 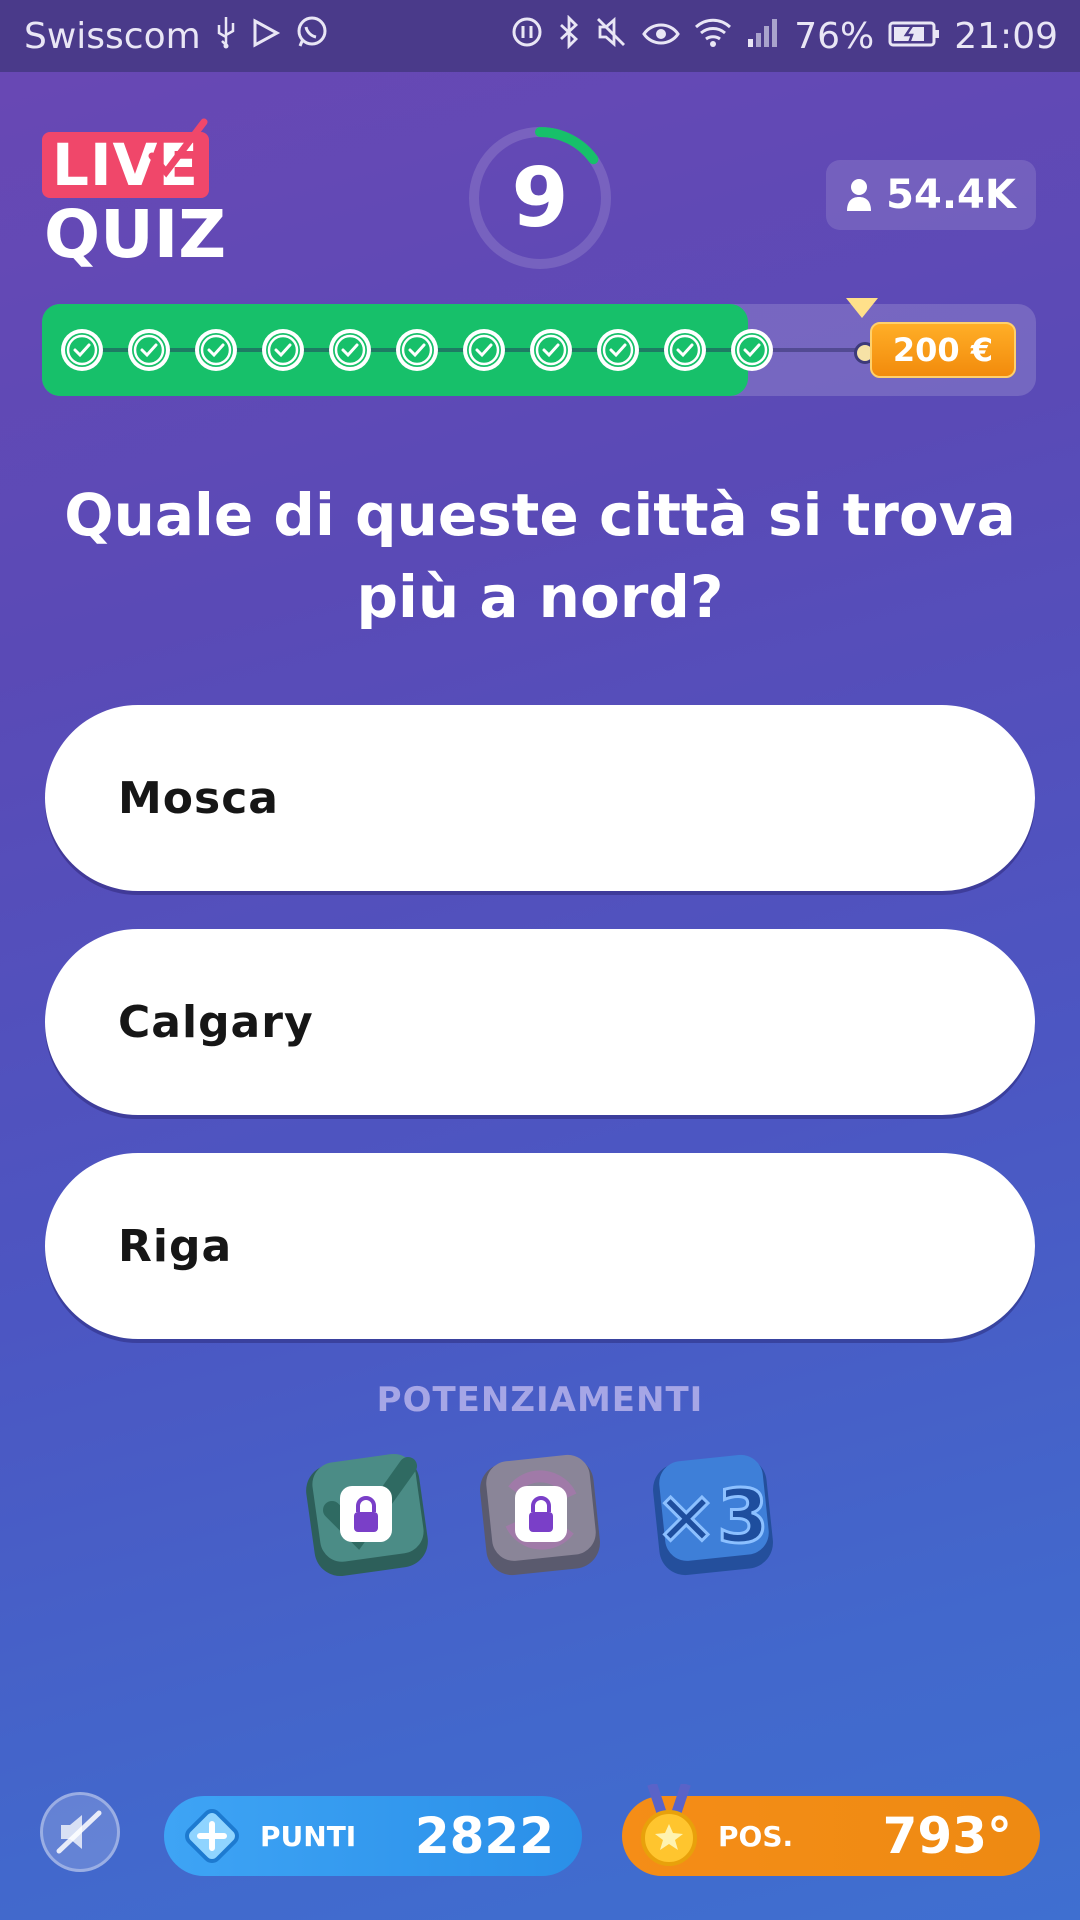 I want to click on medal-icon, so click(x=669, y=1825).